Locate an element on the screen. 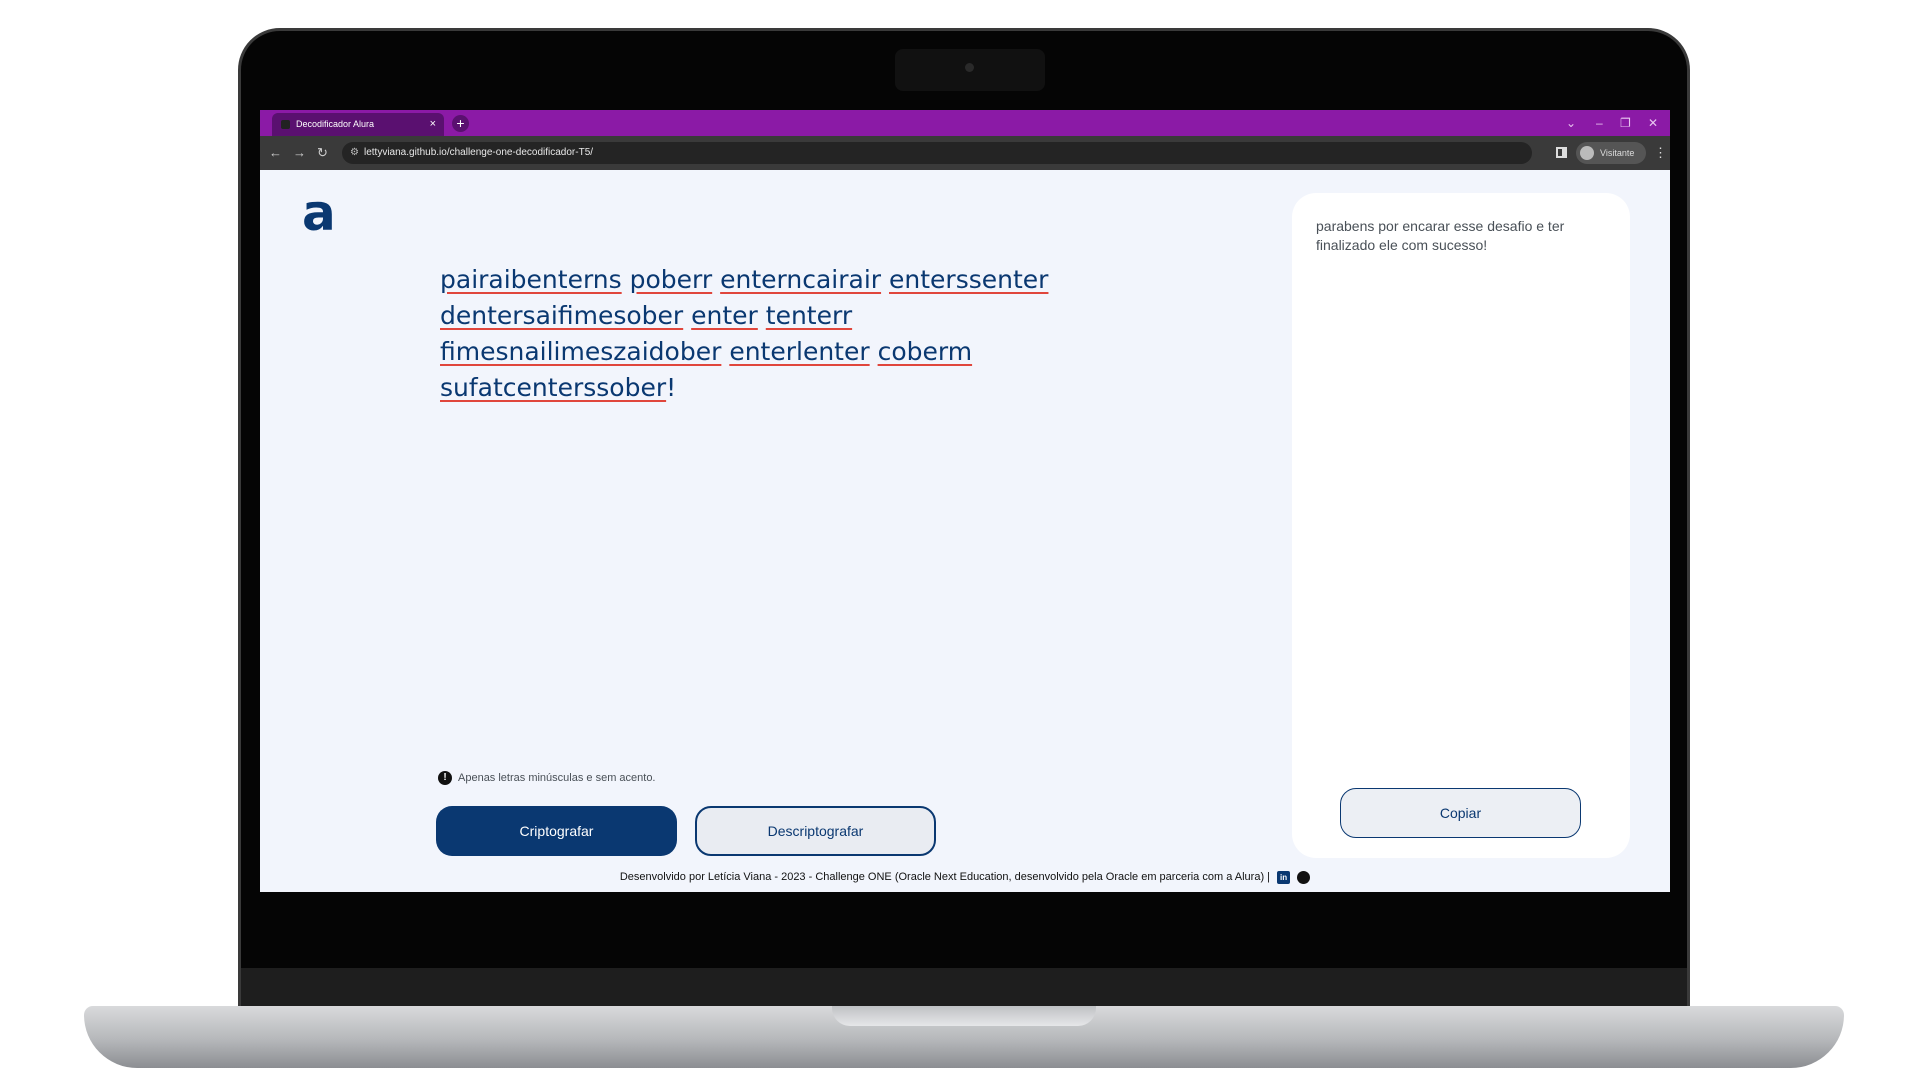  laptop-base is located at coordinates (964, 1037).